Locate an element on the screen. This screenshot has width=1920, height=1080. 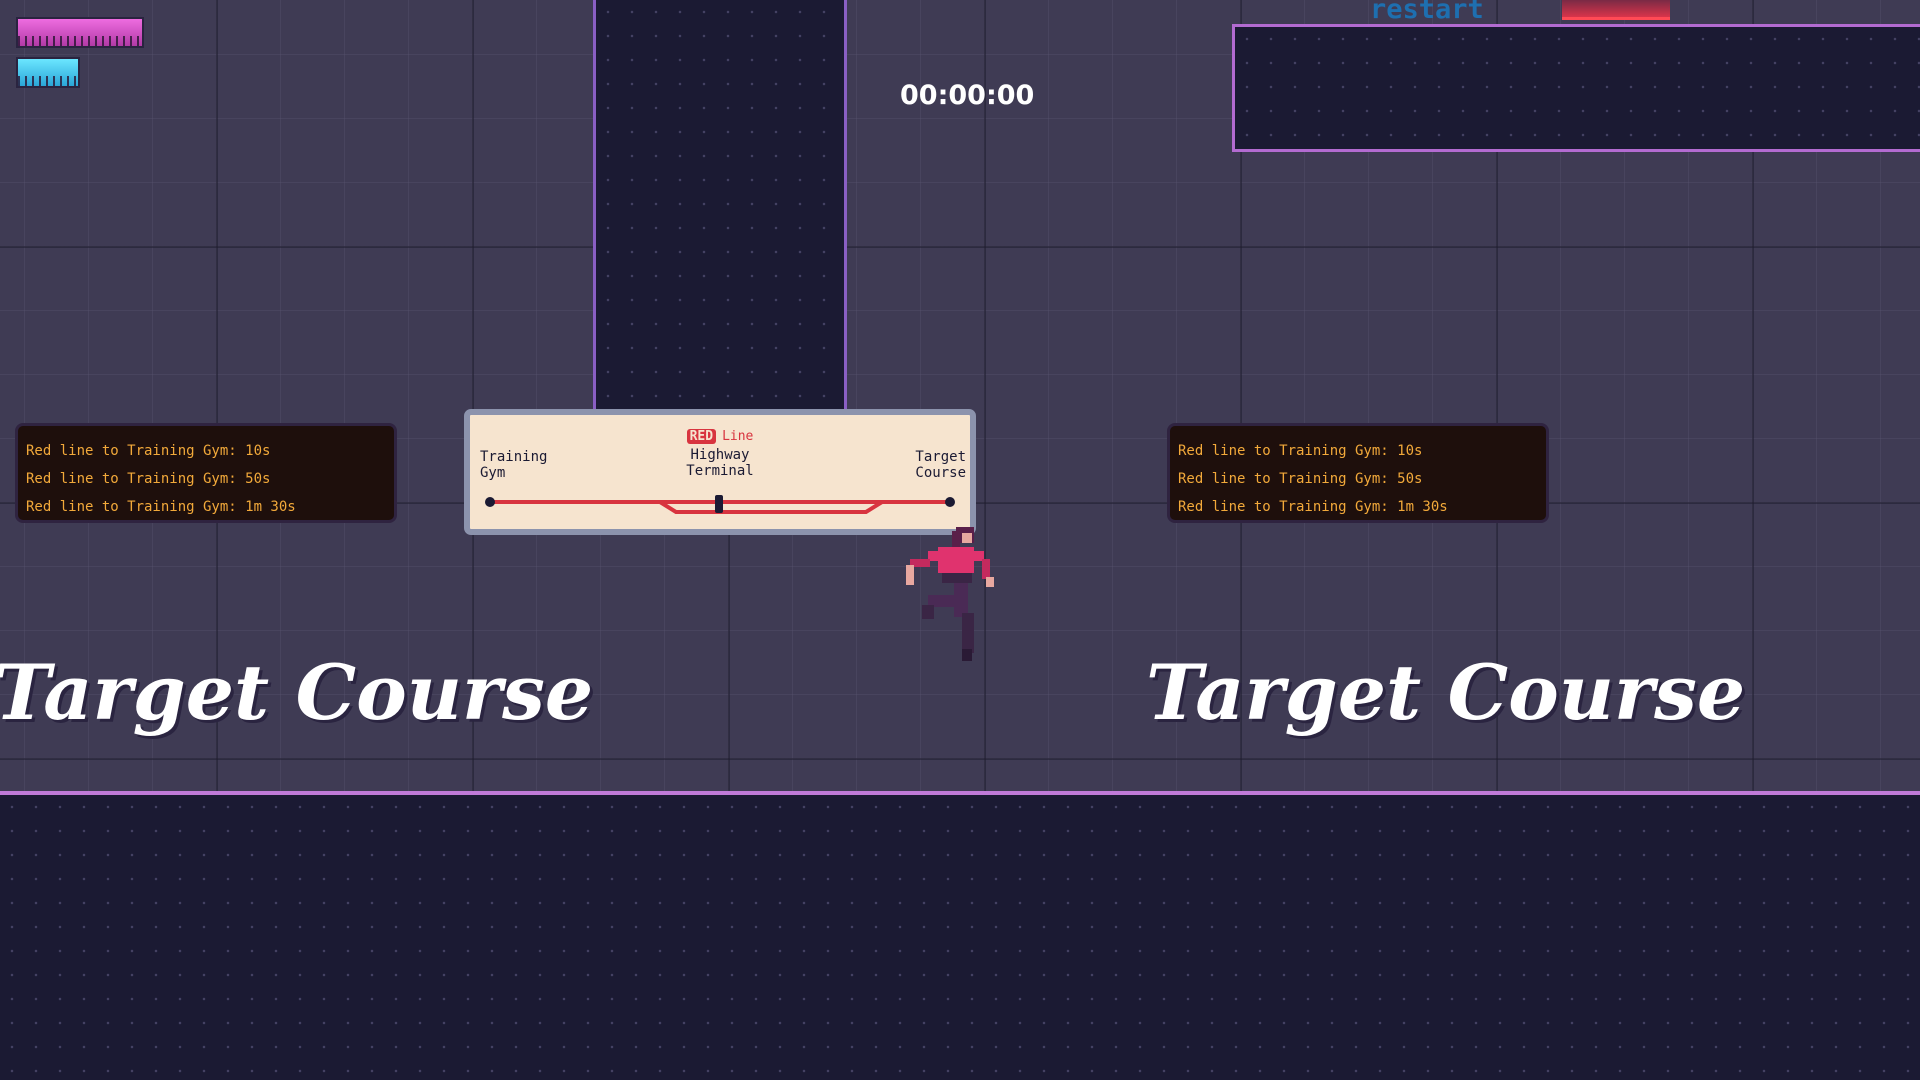
run-timer: 00:00:00 is located at coordinates (967, 95).